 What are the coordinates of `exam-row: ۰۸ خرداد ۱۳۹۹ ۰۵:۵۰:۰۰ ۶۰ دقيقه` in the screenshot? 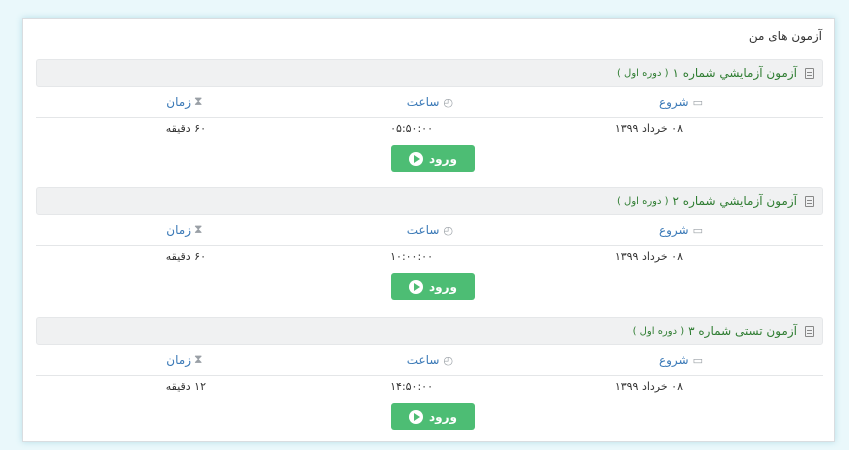 It's located at (429, 128).